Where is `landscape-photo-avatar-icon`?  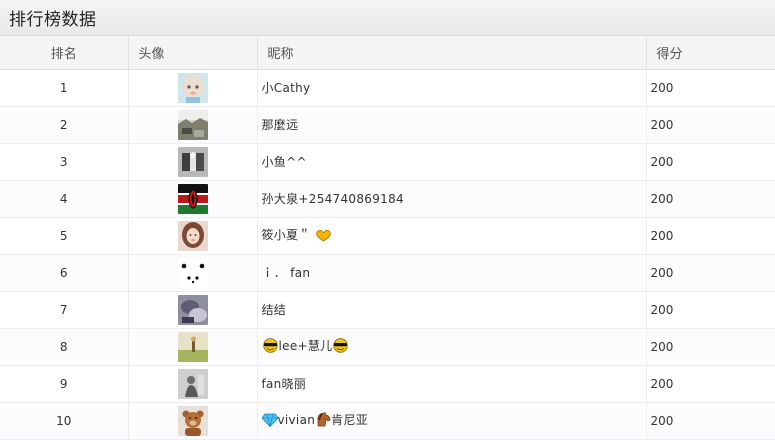 landscape-photo-avatar-icon is located at coordinates (192, 124).